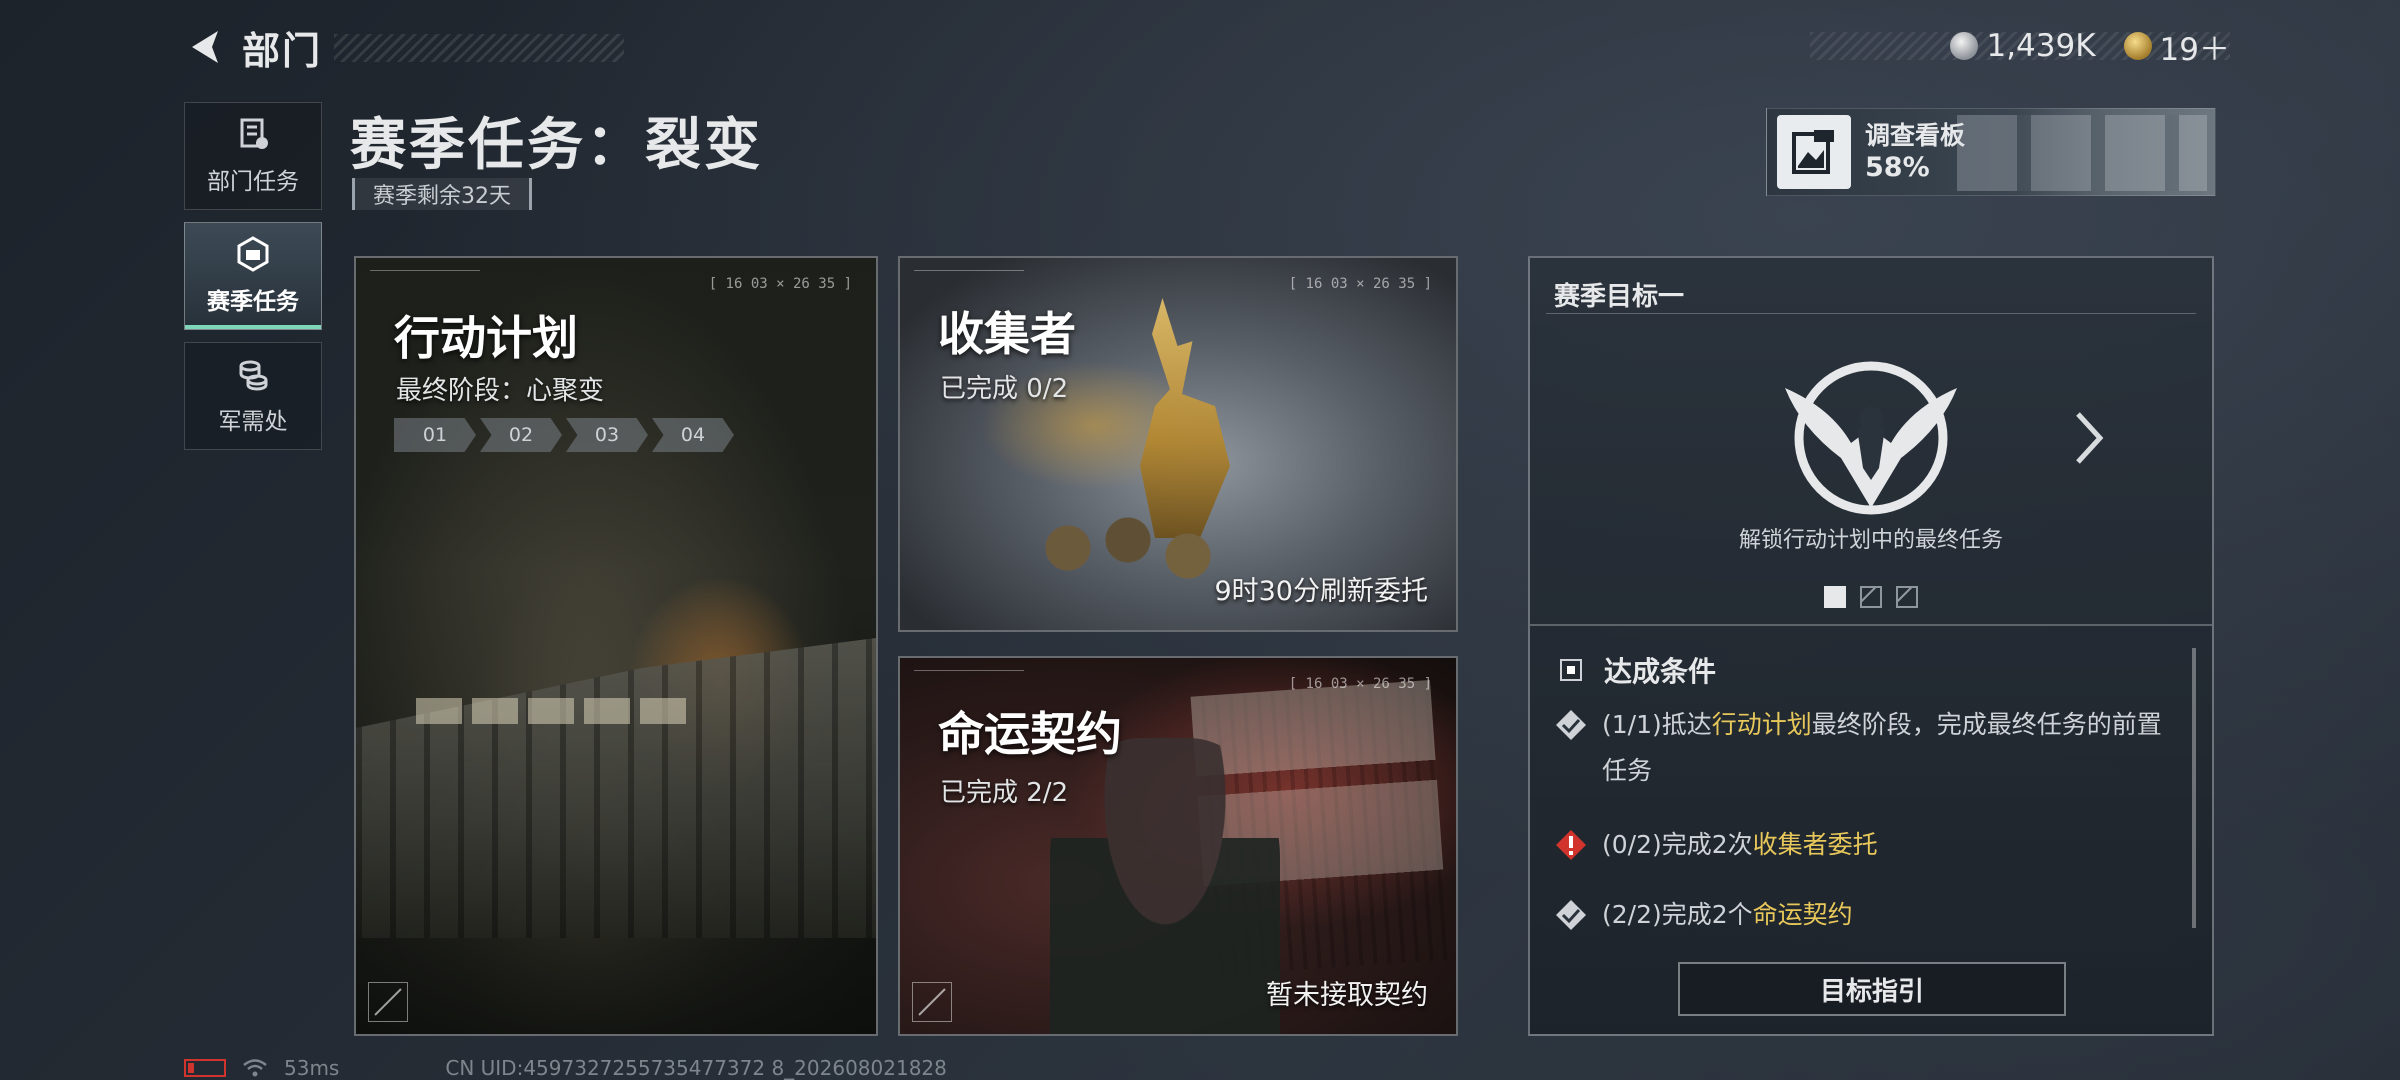 This screenshot has width=2400, height=1080. I want to click on next-goal-chevron-icon, so click(2088, 438).